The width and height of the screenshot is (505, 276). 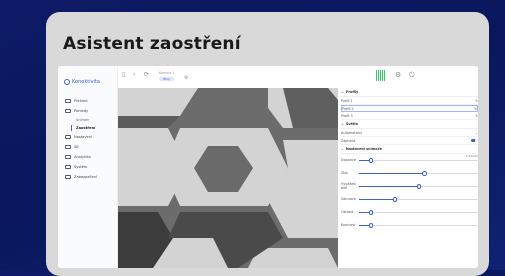 I want to click on sidebar-subitem-snapshot: Snímek, so click(x=89, y=120).